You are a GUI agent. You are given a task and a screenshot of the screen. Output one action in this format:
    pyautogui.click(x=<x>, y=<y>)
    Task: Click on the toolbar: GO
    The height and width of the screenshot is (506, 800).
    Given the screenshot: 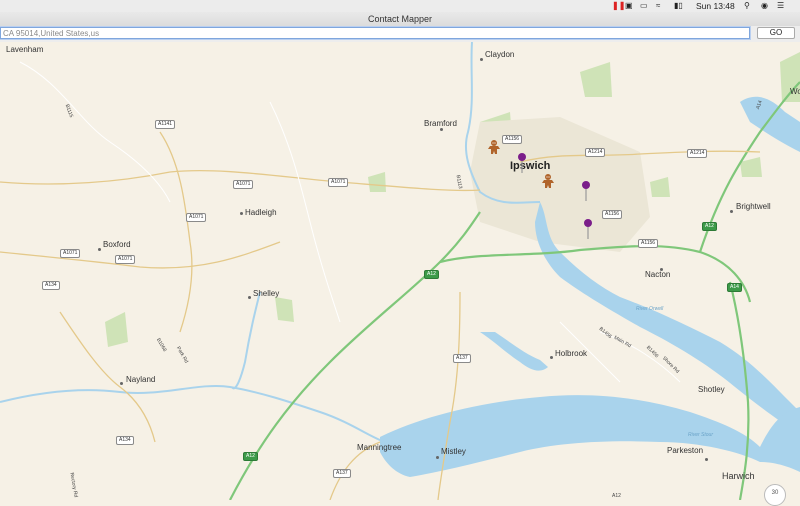 What is the action you would take?
    pyautogui.click(x=400, y=34)
    